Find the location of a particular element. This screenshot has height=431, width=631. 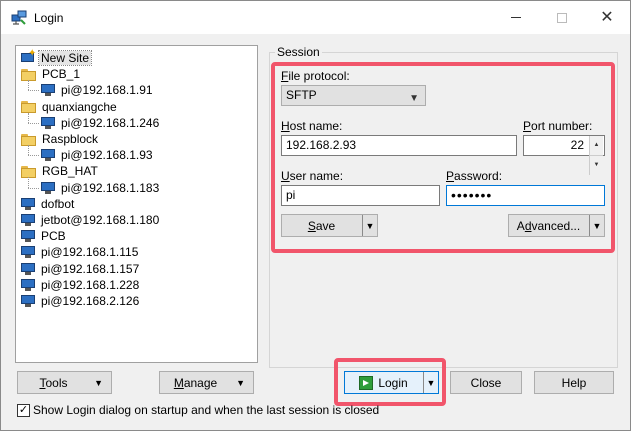

close-window-button: ✕ is located at coordinates (607, 17).